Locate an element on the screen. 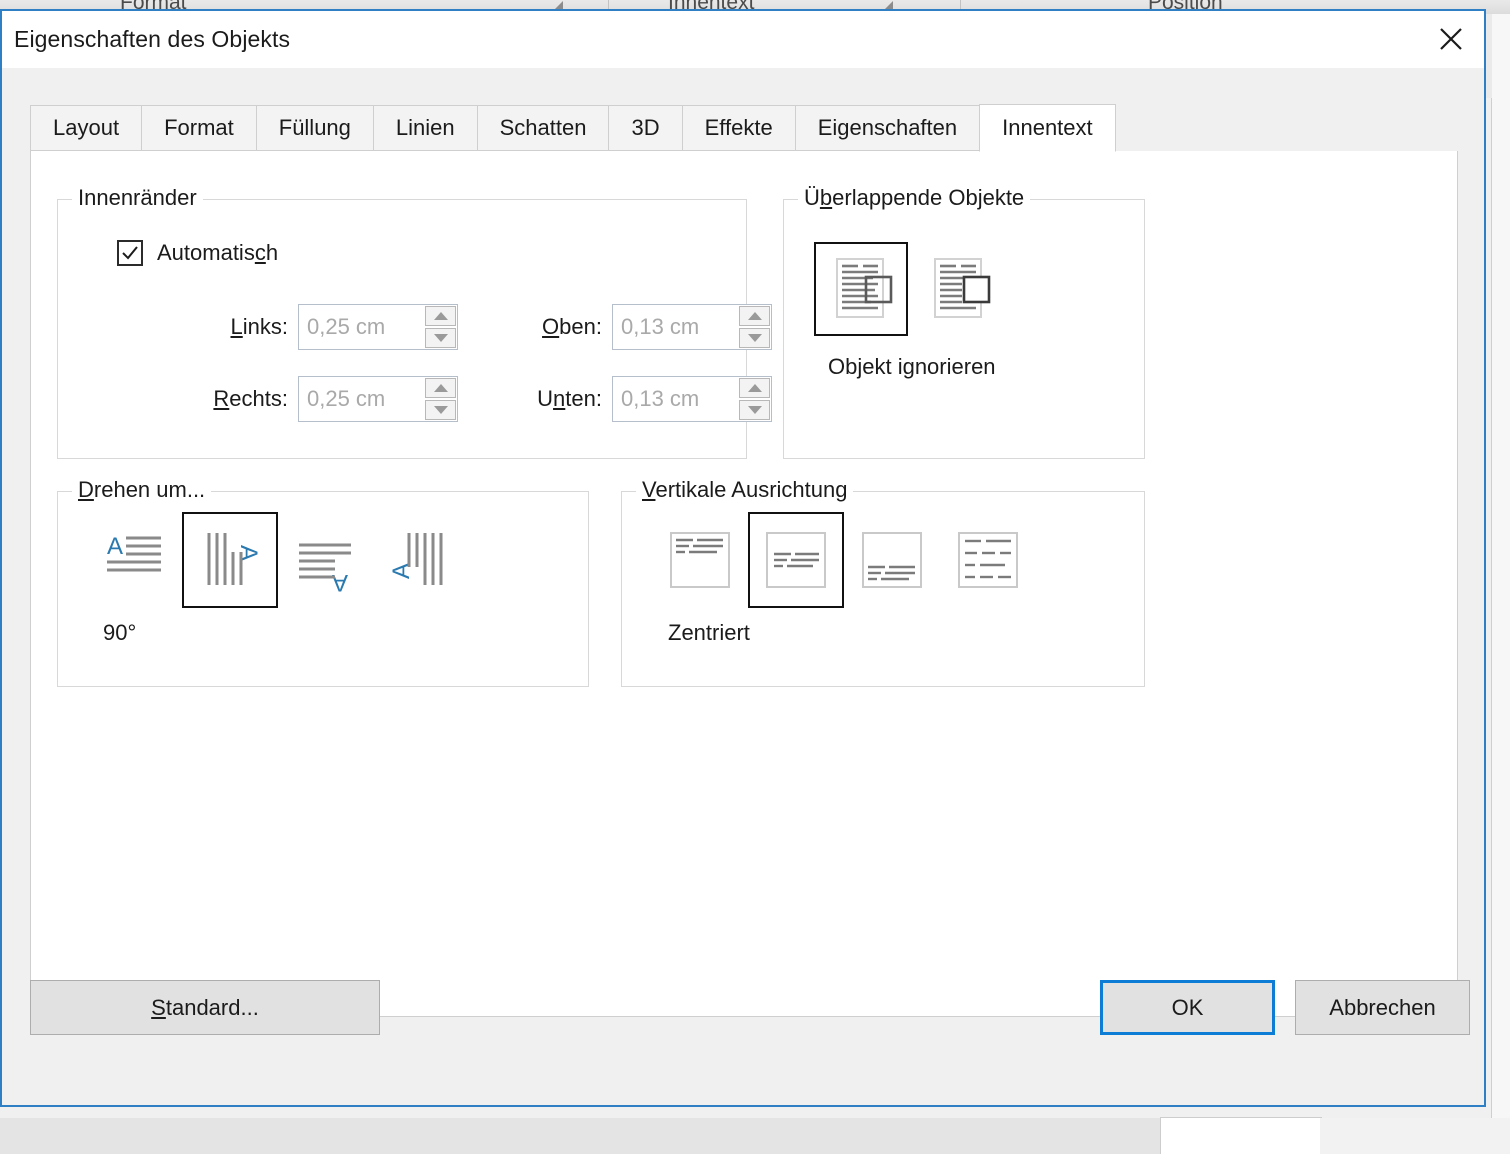 The height and width of the screenshot is (1154, 1510). group-innenraender-legend: Innenränder is located at coordinates (137, 198).